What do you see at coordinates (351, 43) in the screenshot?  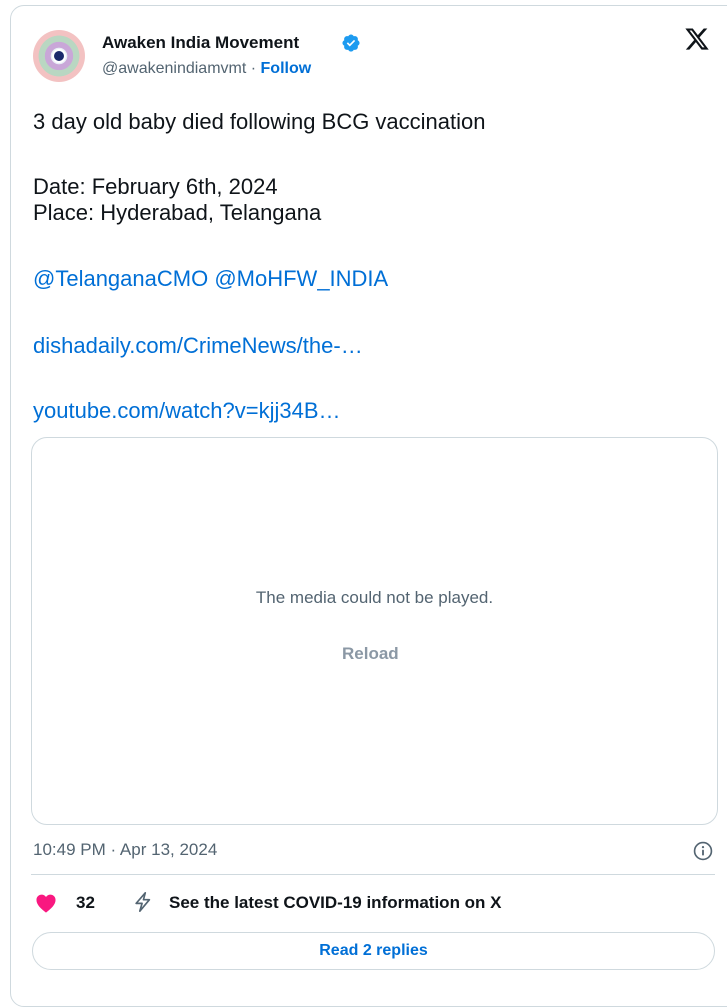 I see `verified-badge-icon` at bounding box center [351, 43].